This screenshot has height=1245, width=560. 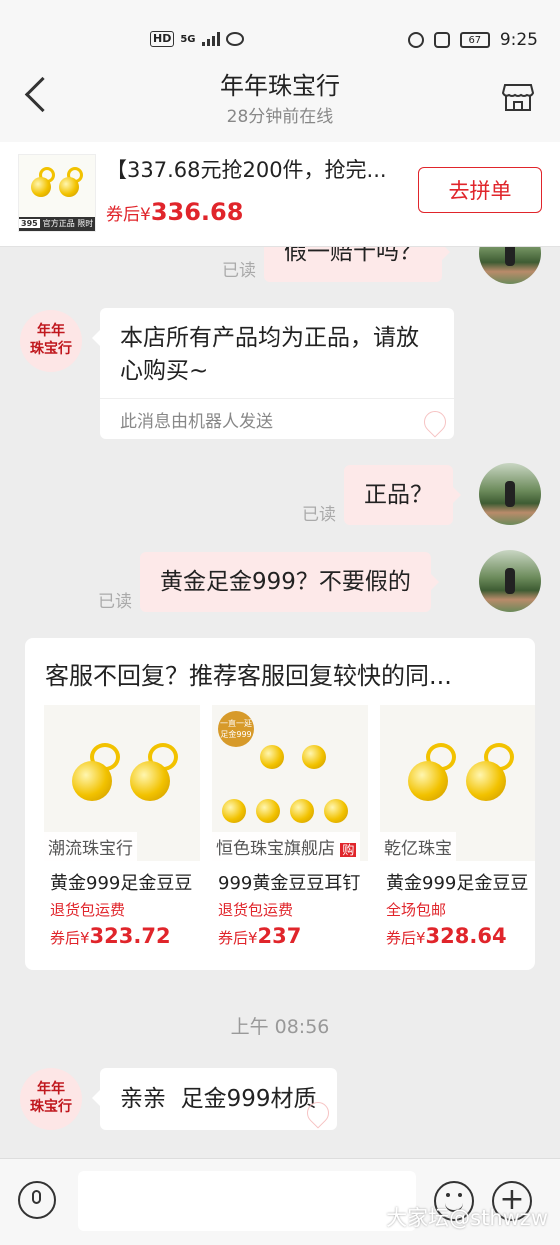 What do you see at coordinates (175, 212) in the screenshot?
I see `product-price: 券后¥336.68` at bounding box center [175, 212].